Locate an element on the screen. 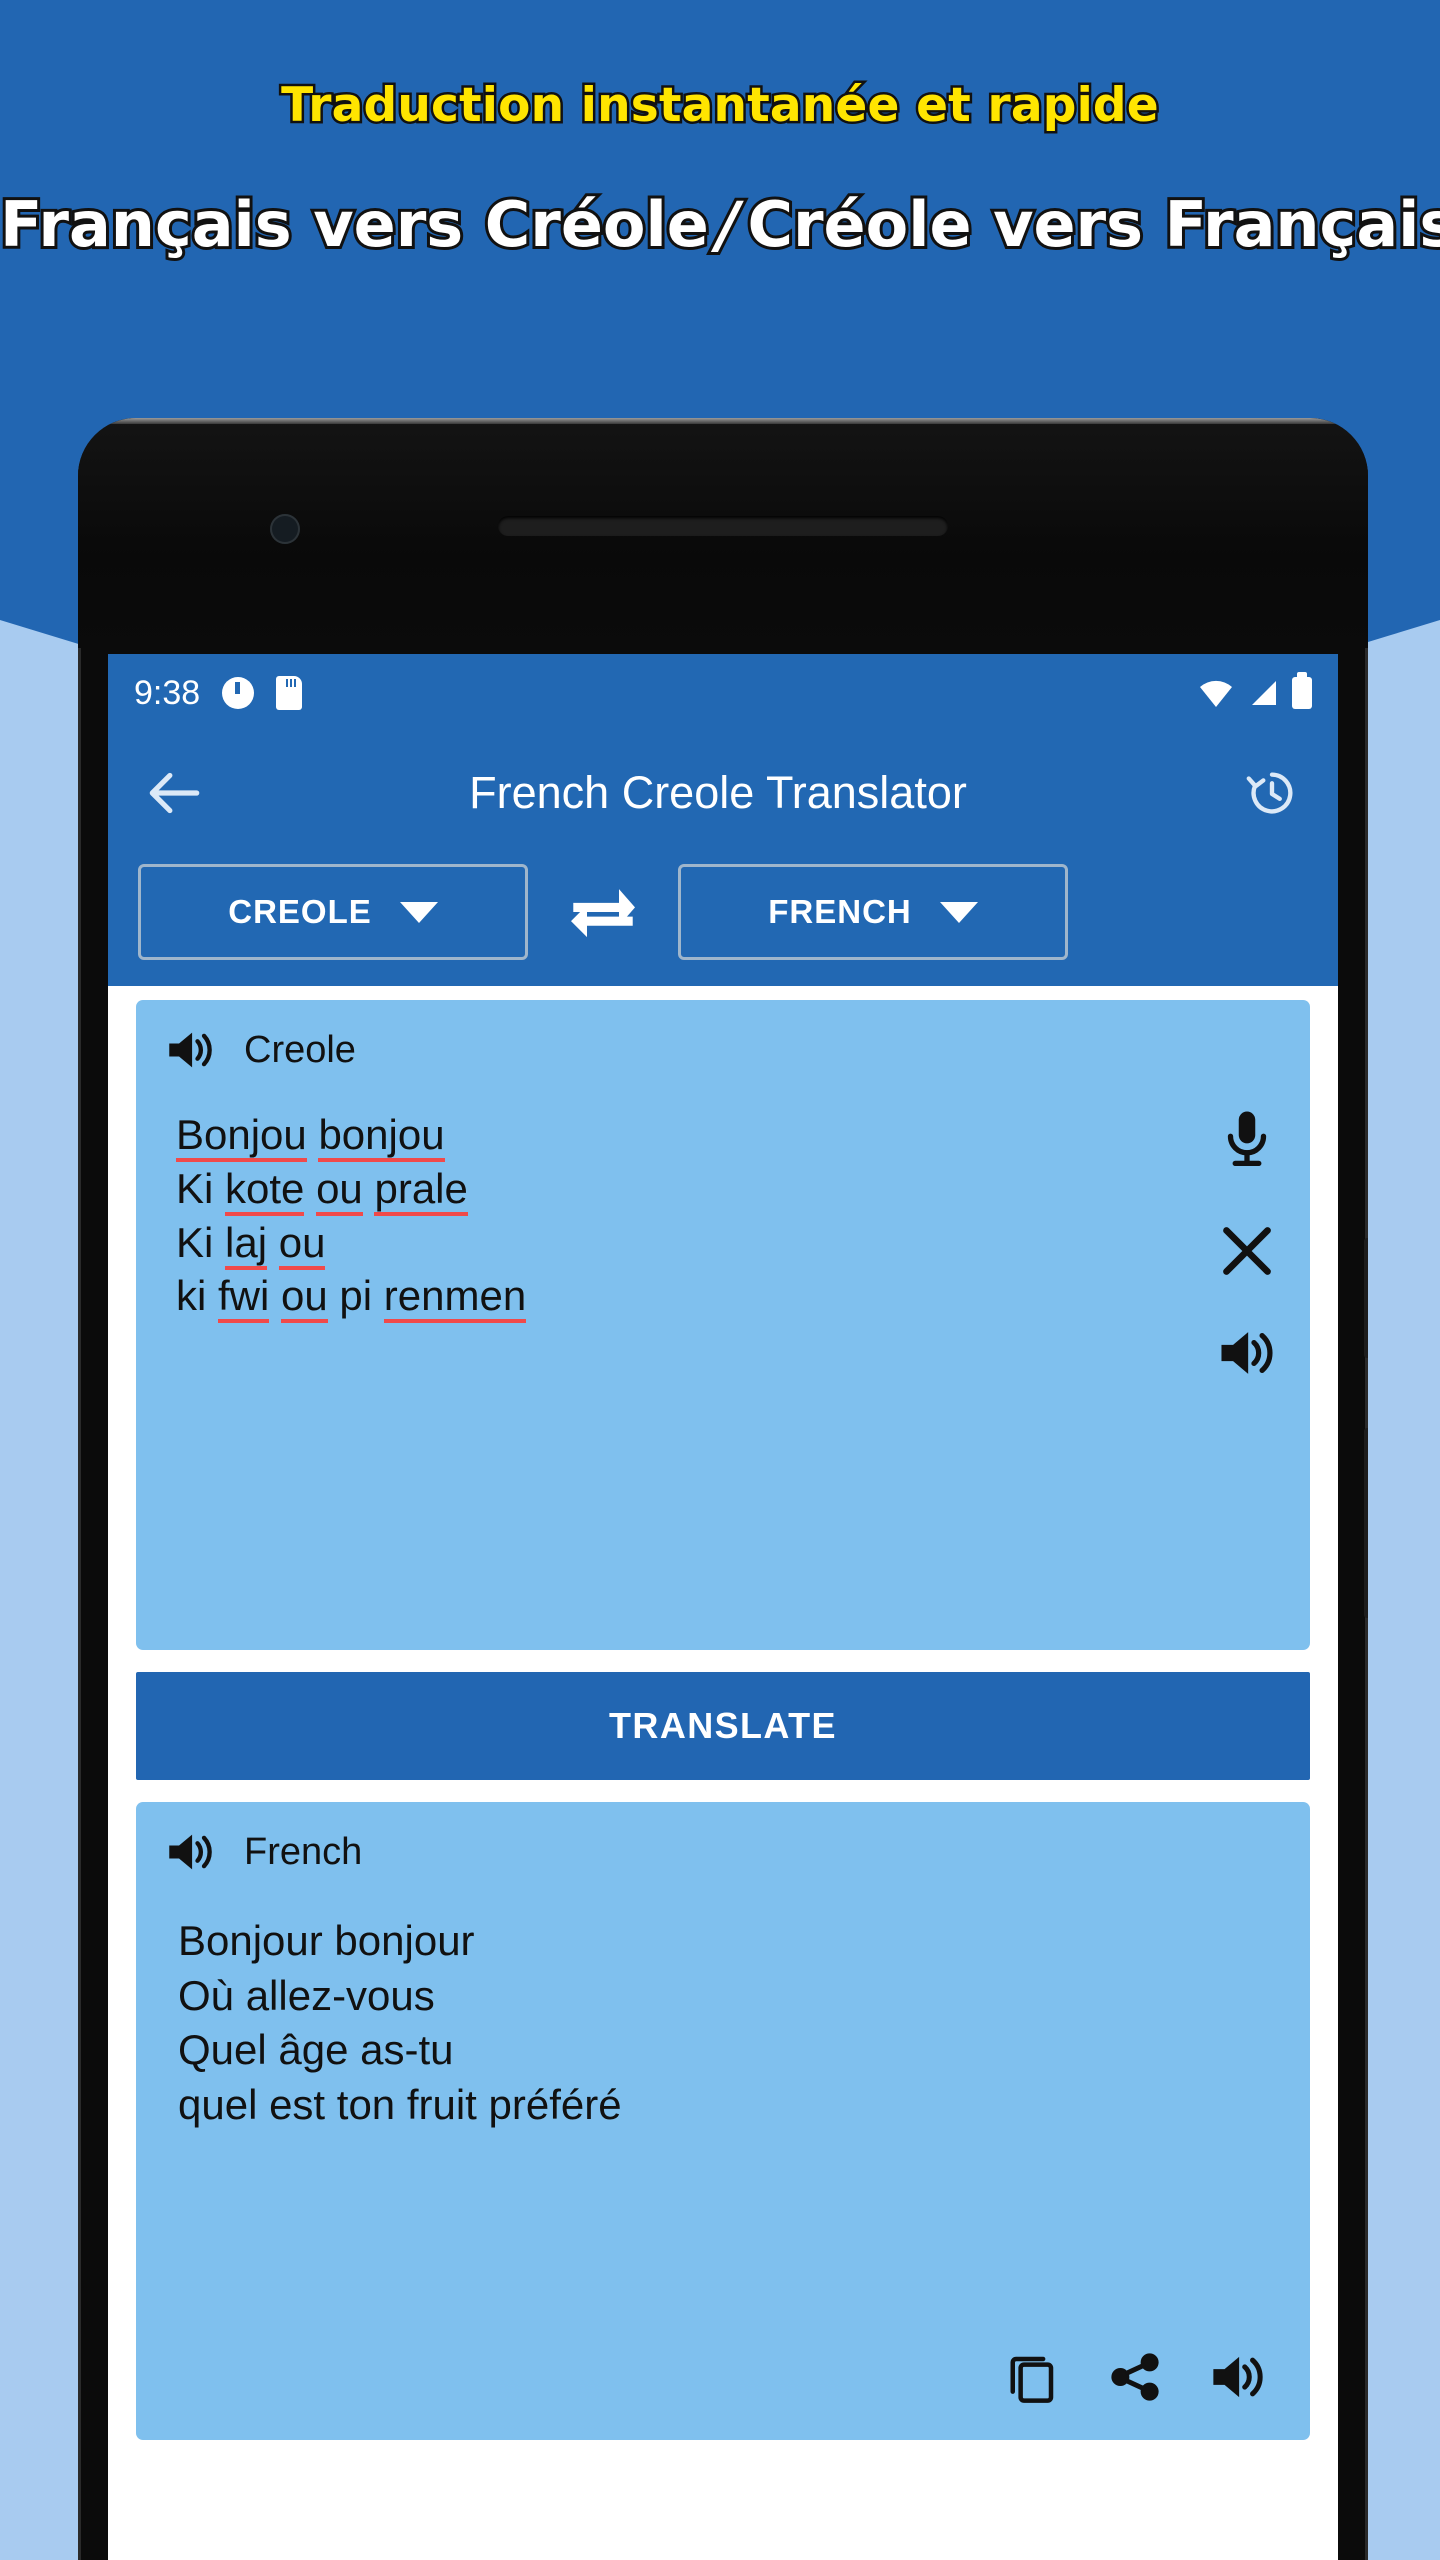 The image size is (1440, 2560). source-line-2: Ki kote ou prale is located at coordinates (668, 1189).